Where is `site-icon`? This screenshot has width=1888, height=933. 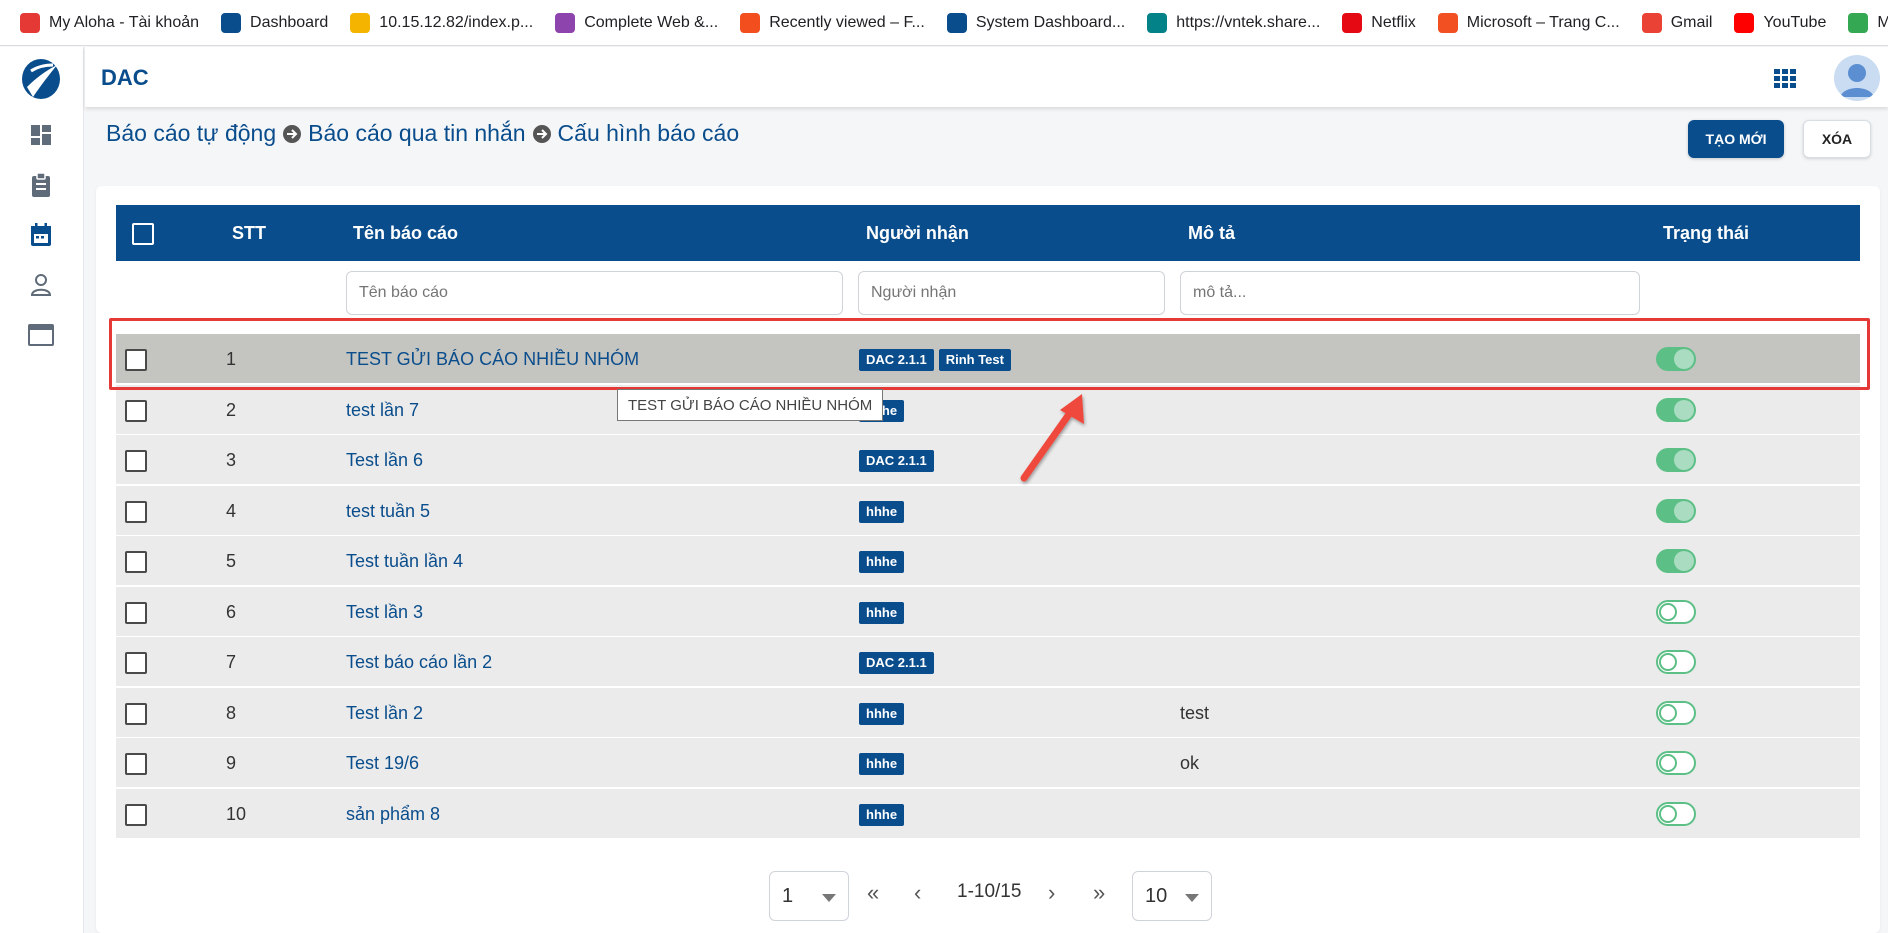 site-icon is located at coordinates (360, 22).